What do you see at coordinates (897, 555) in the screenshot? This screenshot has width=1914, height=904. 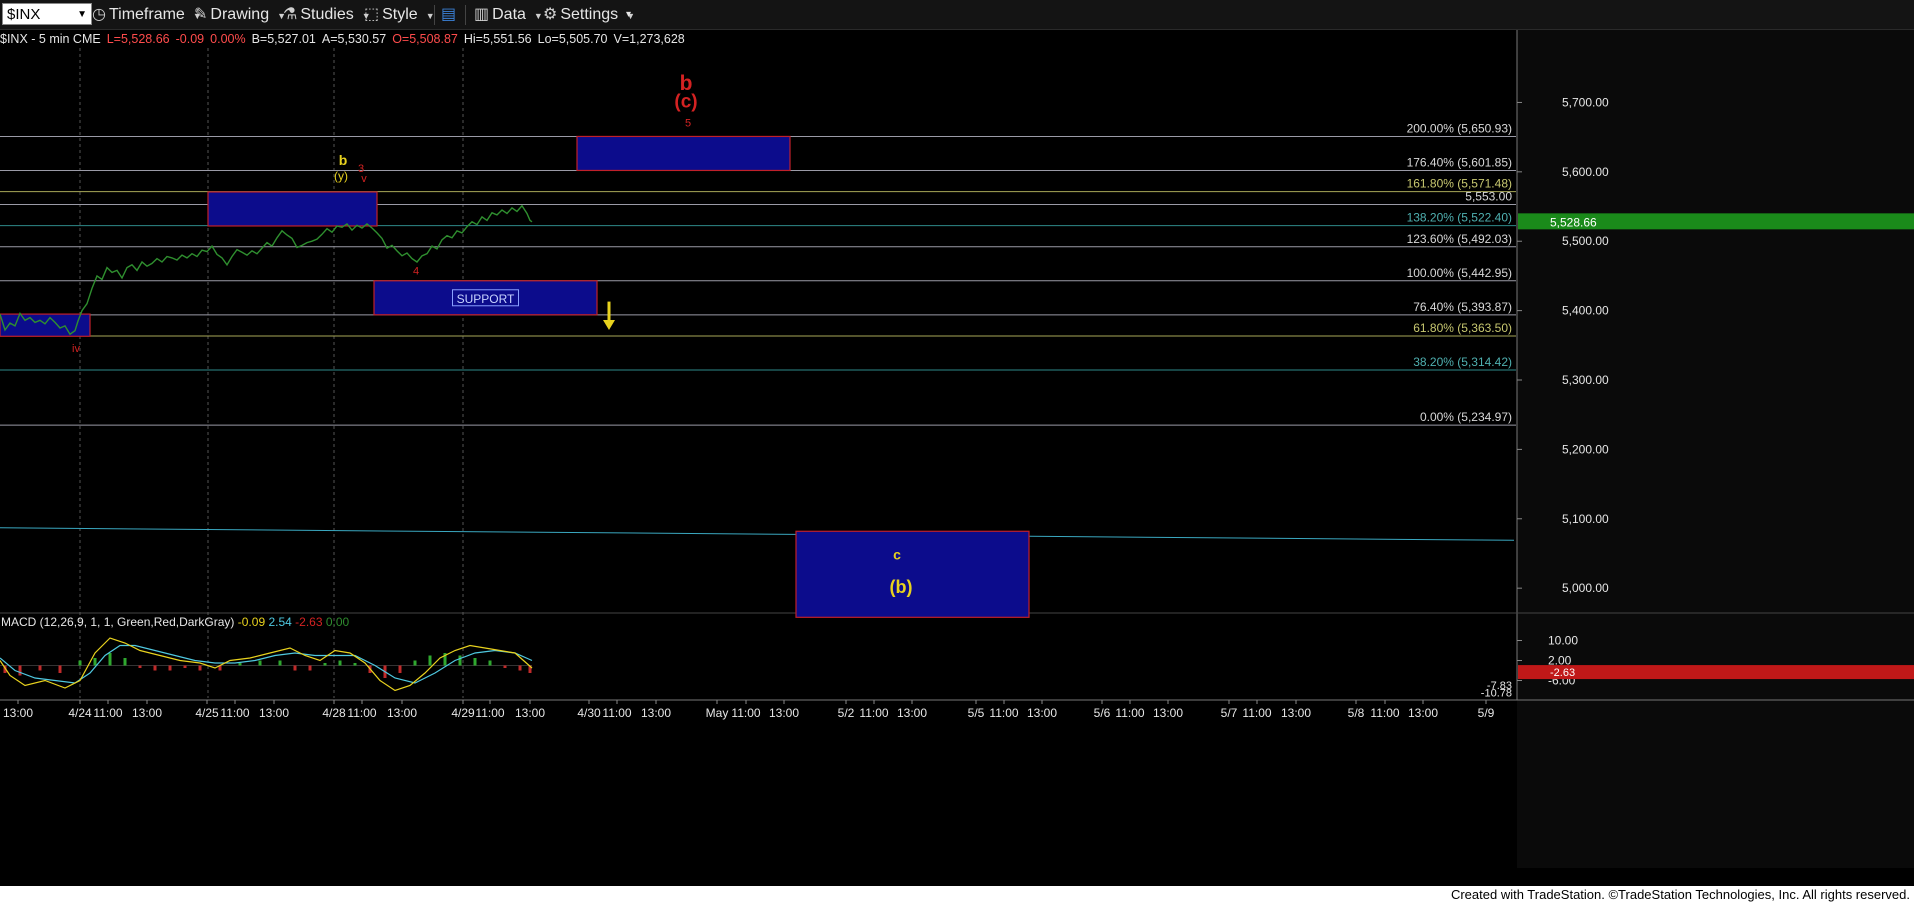 I see `wave-label: c` at bounding box center [897, 555].